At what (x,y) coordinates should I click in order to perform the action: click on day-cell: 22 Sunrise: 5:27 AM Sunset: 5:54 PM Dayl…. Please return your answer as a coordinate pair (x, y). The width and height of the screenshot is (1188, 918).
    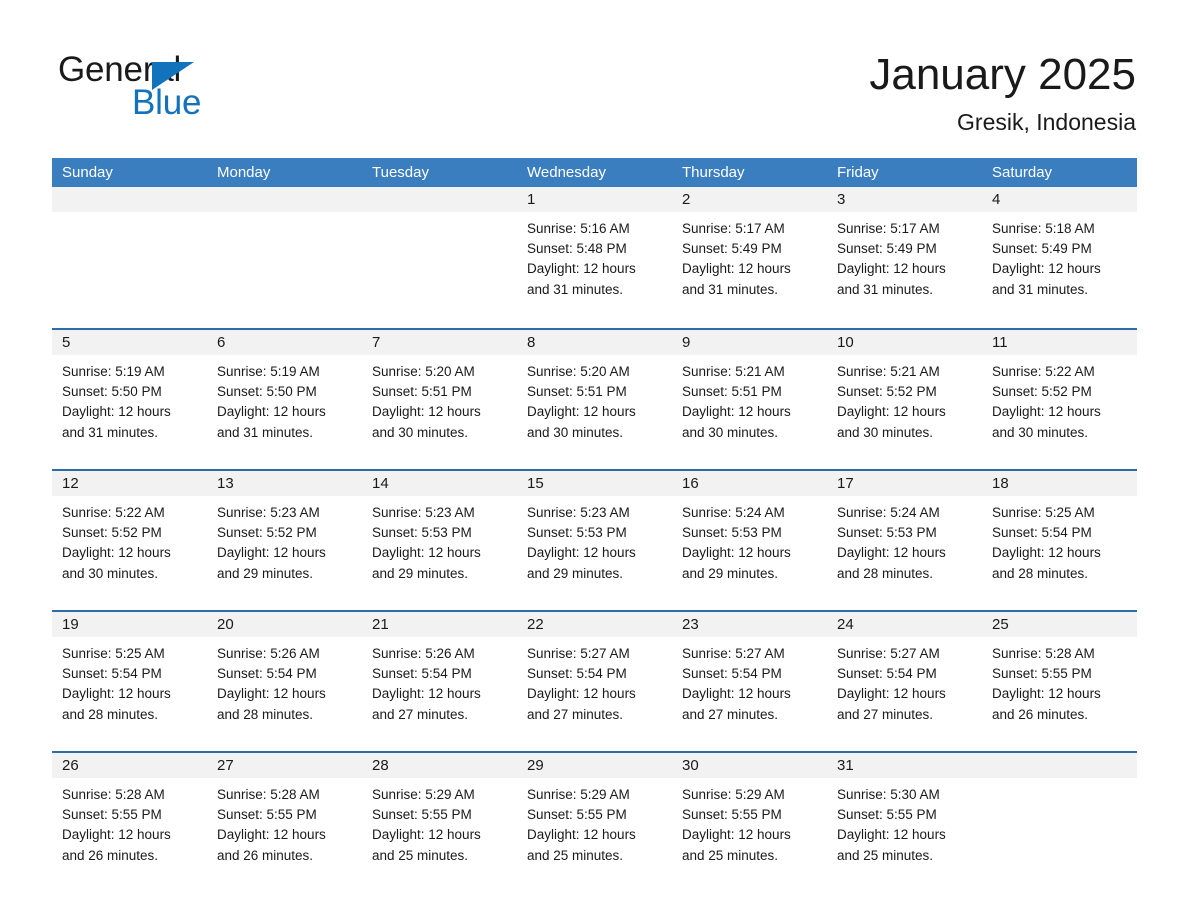
    Looking at the image, I should click on (594, 678).